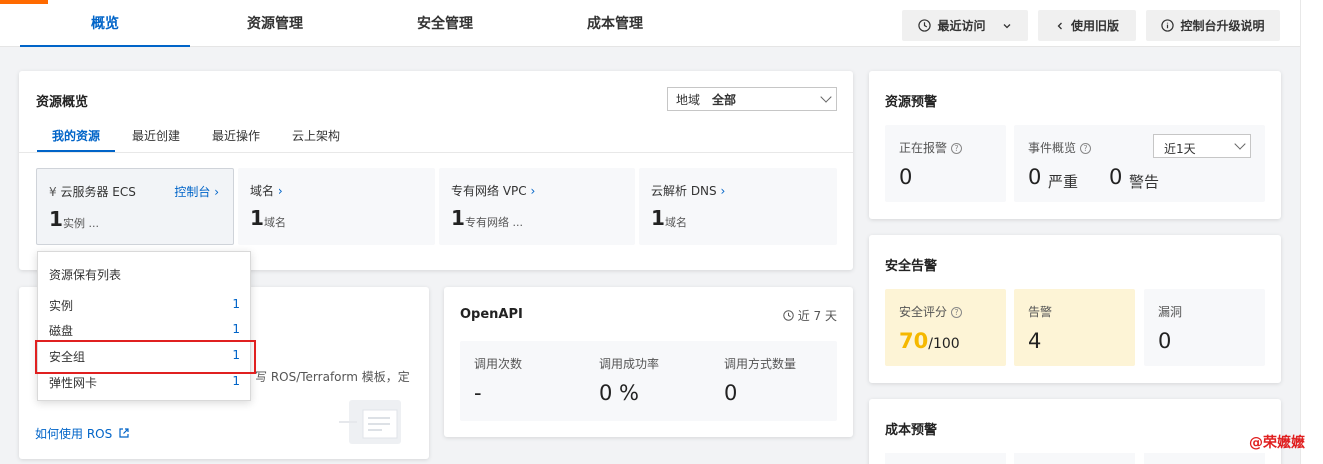  Describe the element at coordinates (61, 331) in the screenshot. I see `item-label: 磁盘` at that location.